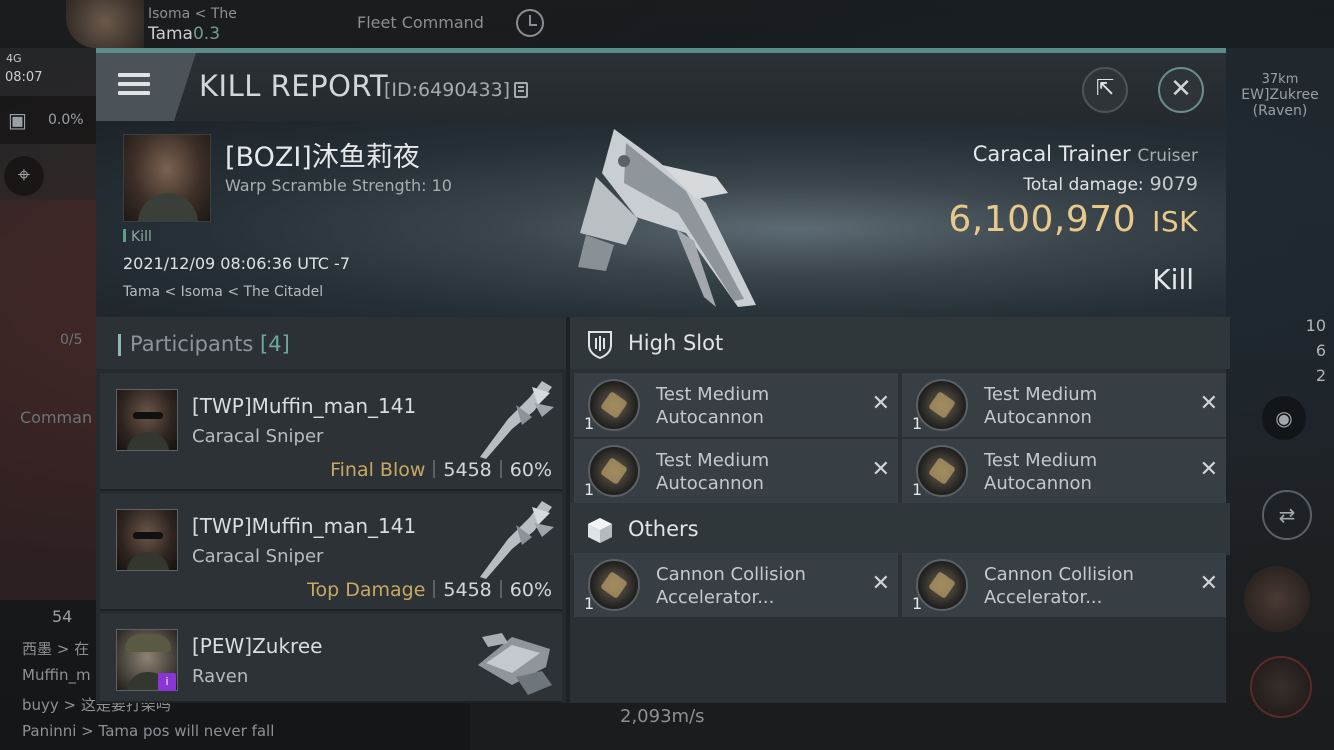  I want to click on weapon-button, so click(1281, 687).